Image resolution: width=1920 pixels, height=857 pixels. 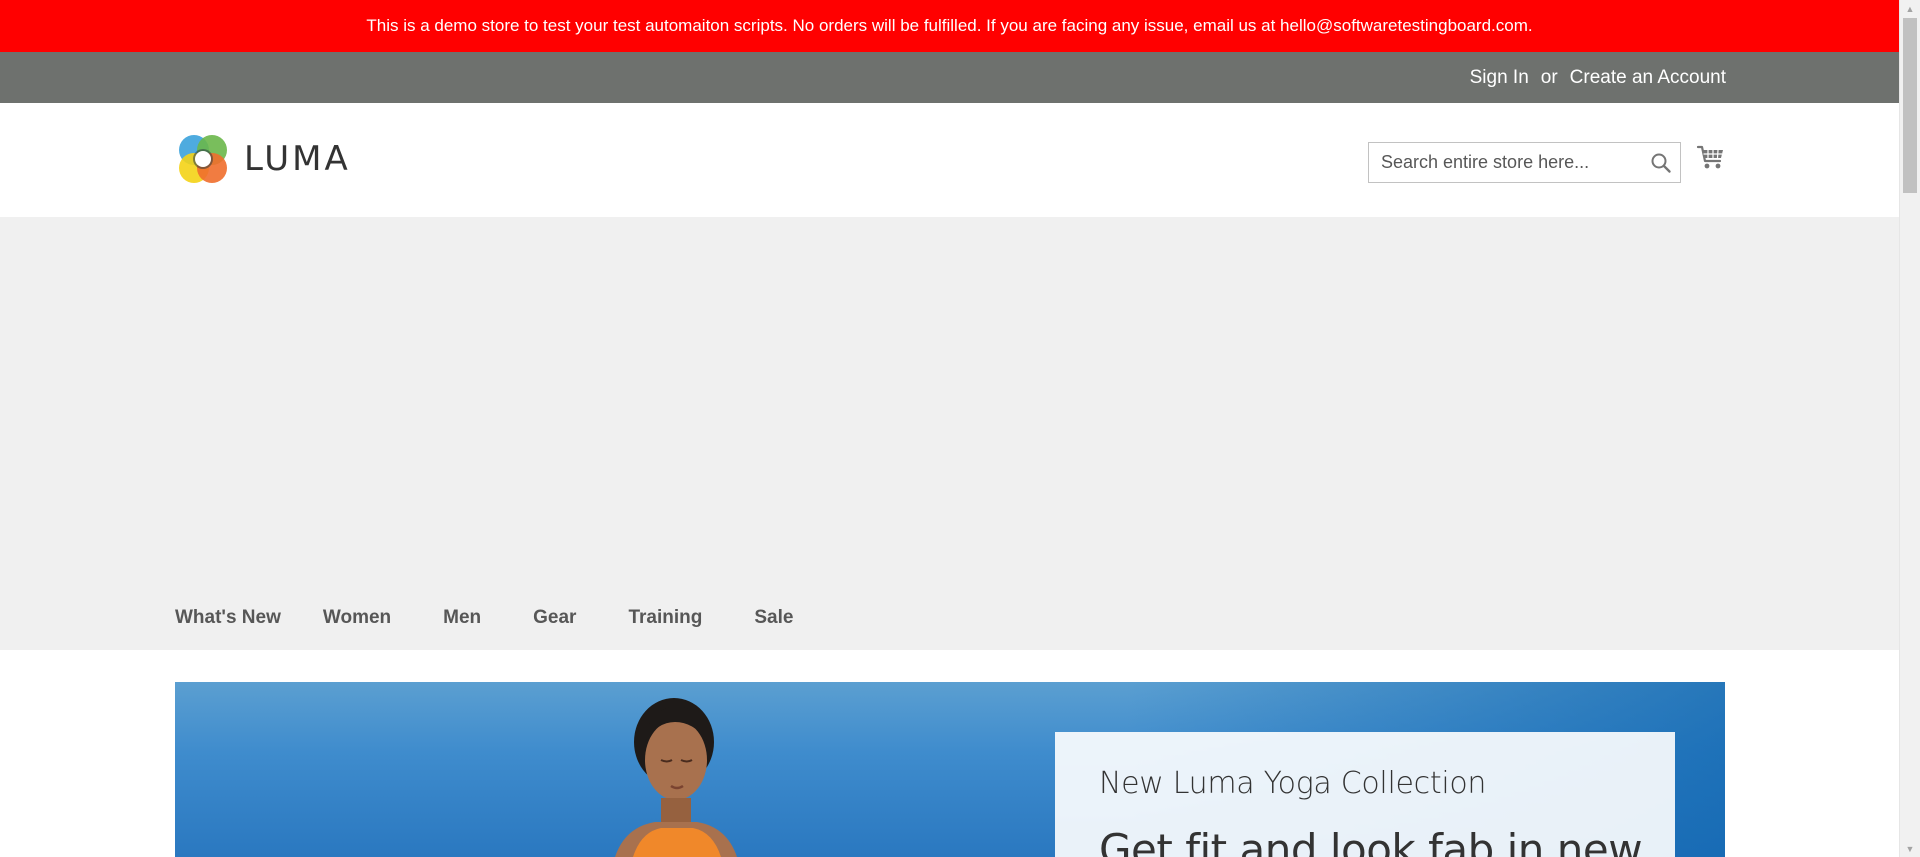 I want to click on logo-text: LUMA, so click(x=297, y=159).